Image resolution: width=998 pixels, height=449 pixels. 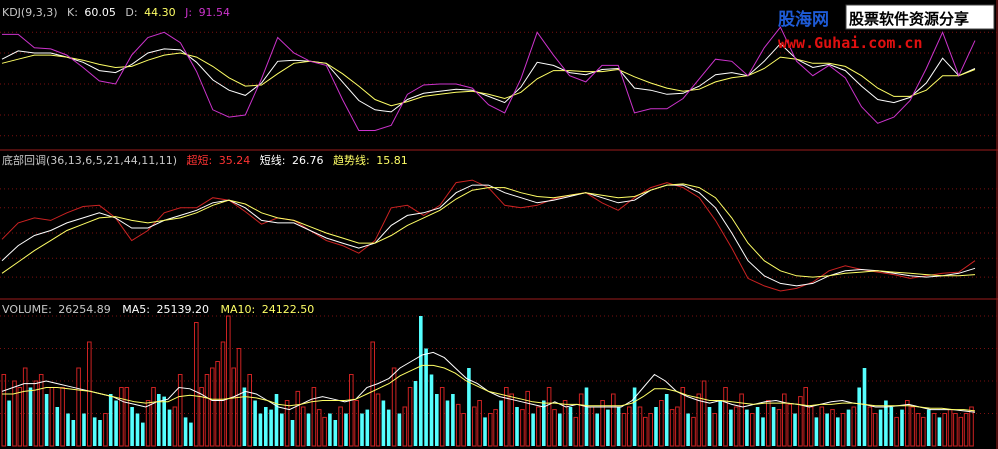 What do you see at coordinates (850, 43) in the screenshot?
I see `watermark-url: www.Guhai.com.cn` at bounding box center [850, 43].